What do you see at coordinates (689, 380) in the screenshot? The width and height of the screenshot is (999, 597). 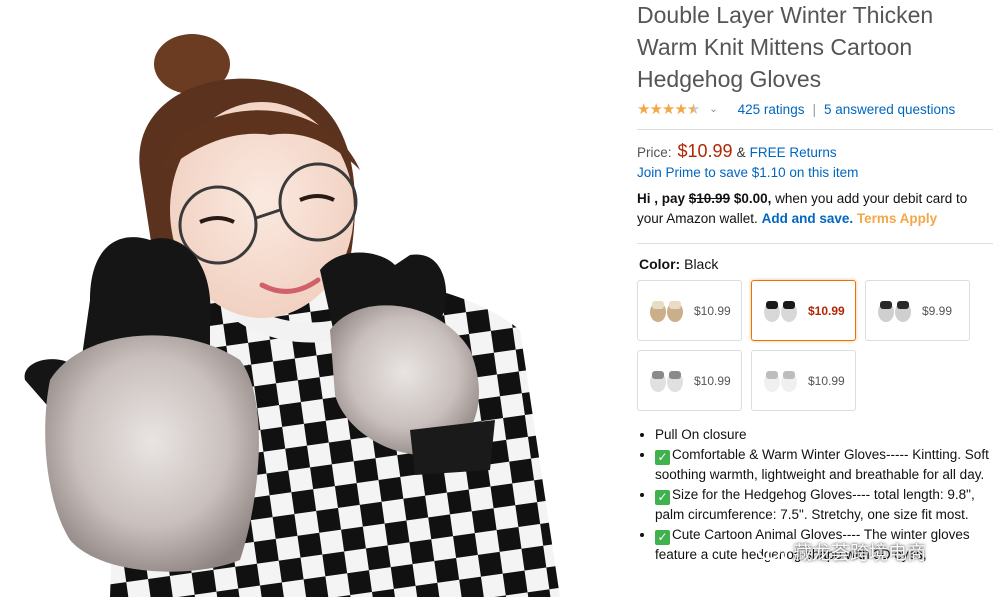 I see `color-swatch-4: $10.99` at bounding box center [689, 380].